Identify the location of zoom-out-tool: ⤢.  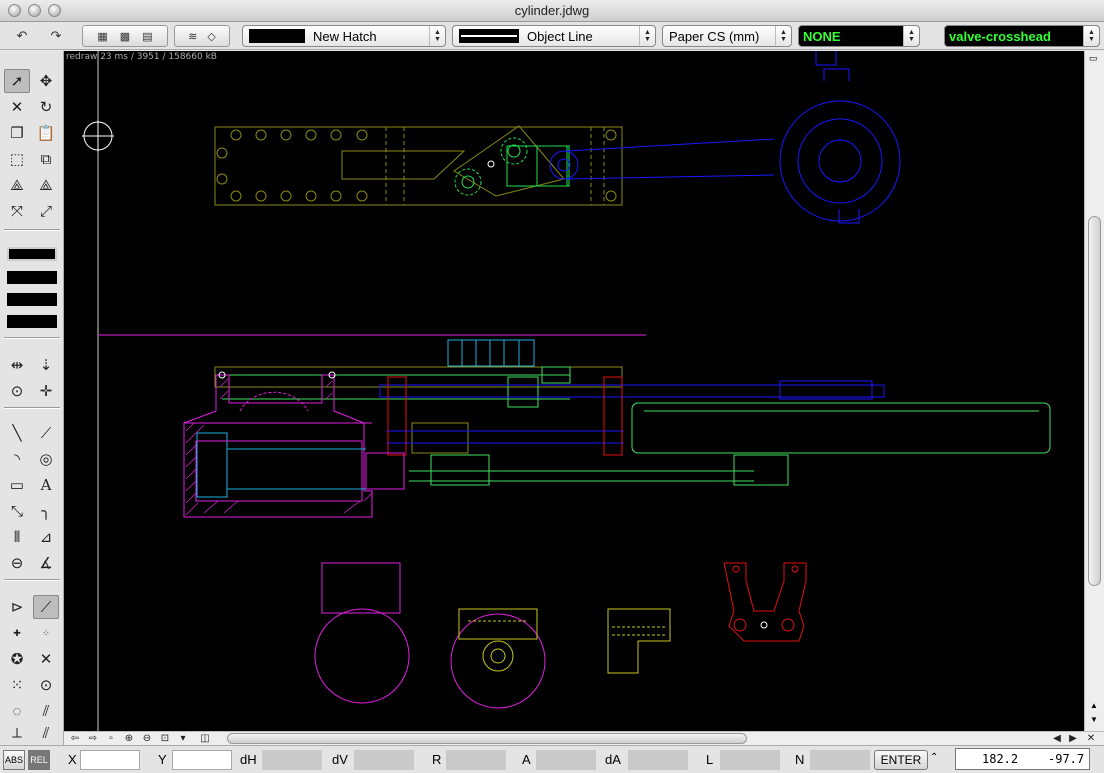
(46, 211).